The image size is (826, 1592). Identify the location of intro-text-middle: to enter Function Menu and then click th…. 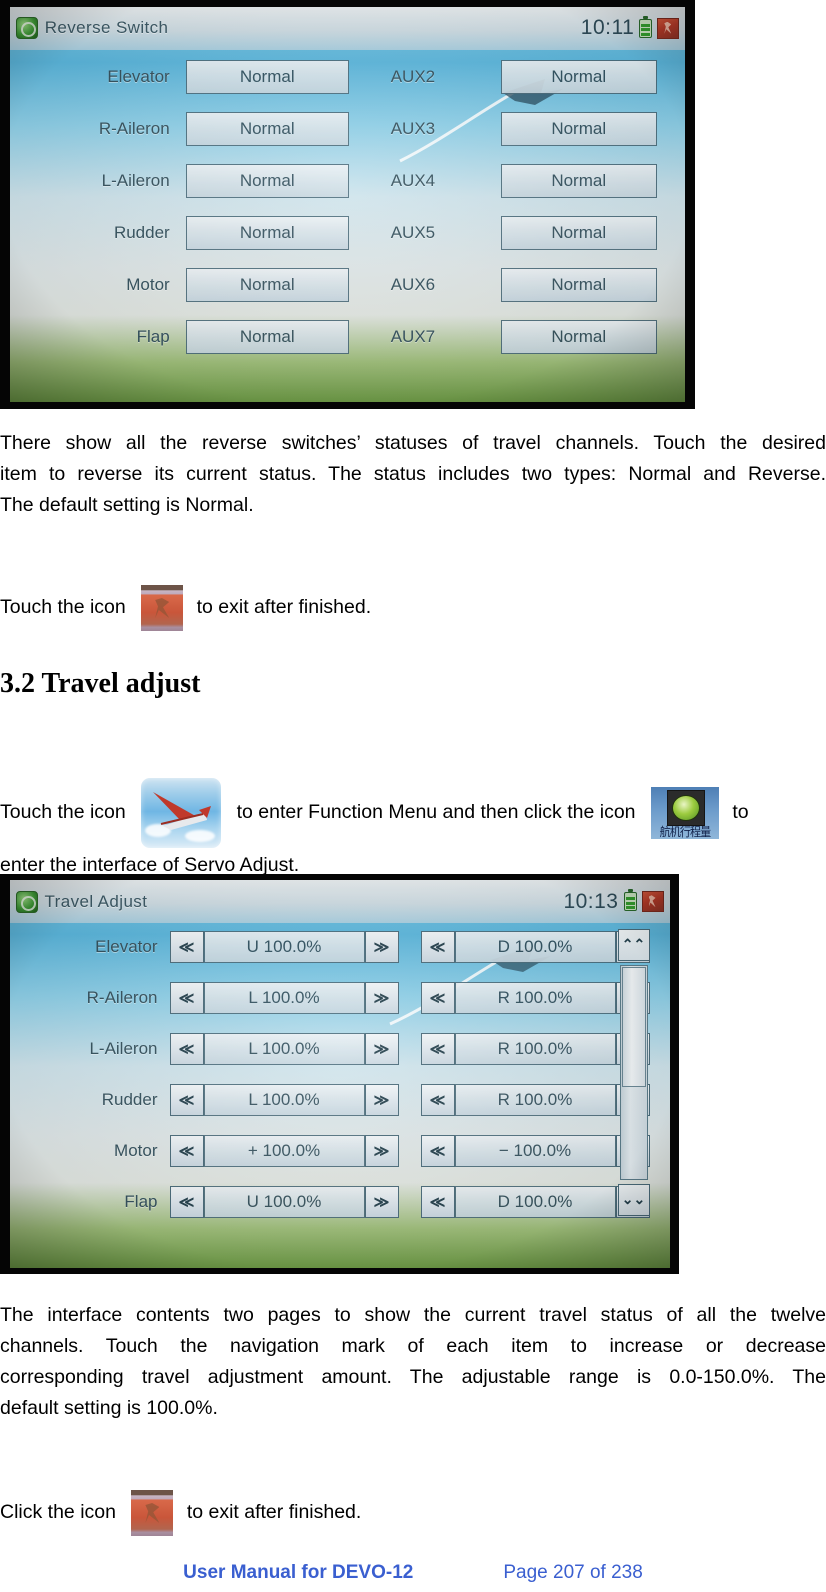
(436, 812).